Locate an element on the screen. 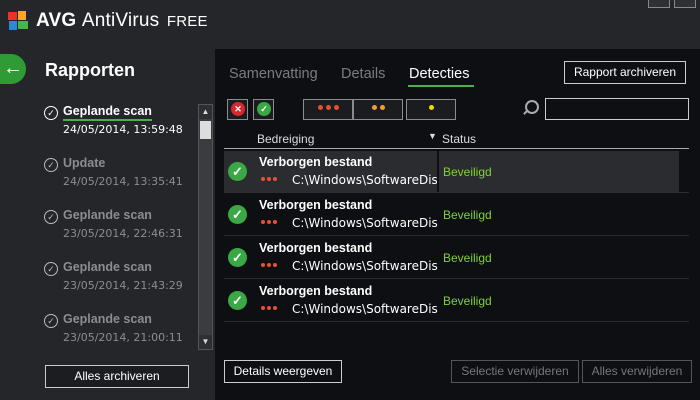 The image size is (700, 400). window-minimize-button is located at coordinates (659, 4).